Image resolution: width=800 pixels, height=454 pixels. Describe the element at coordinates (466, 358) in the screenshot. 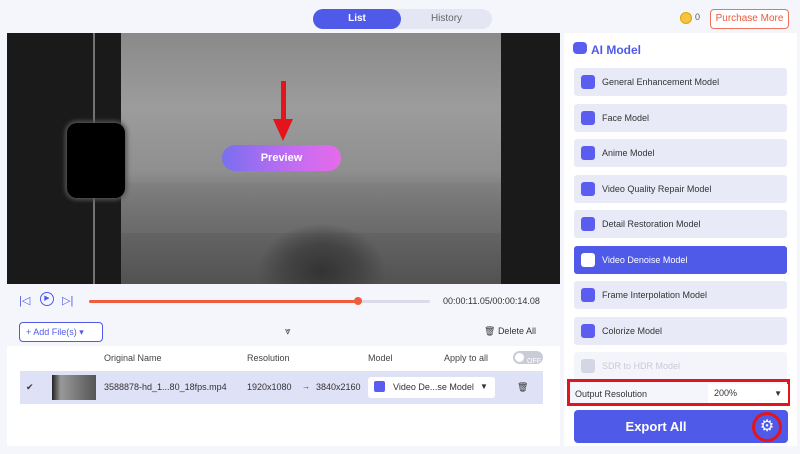

I see `apply-to-all-label: Apply to all` at that location.